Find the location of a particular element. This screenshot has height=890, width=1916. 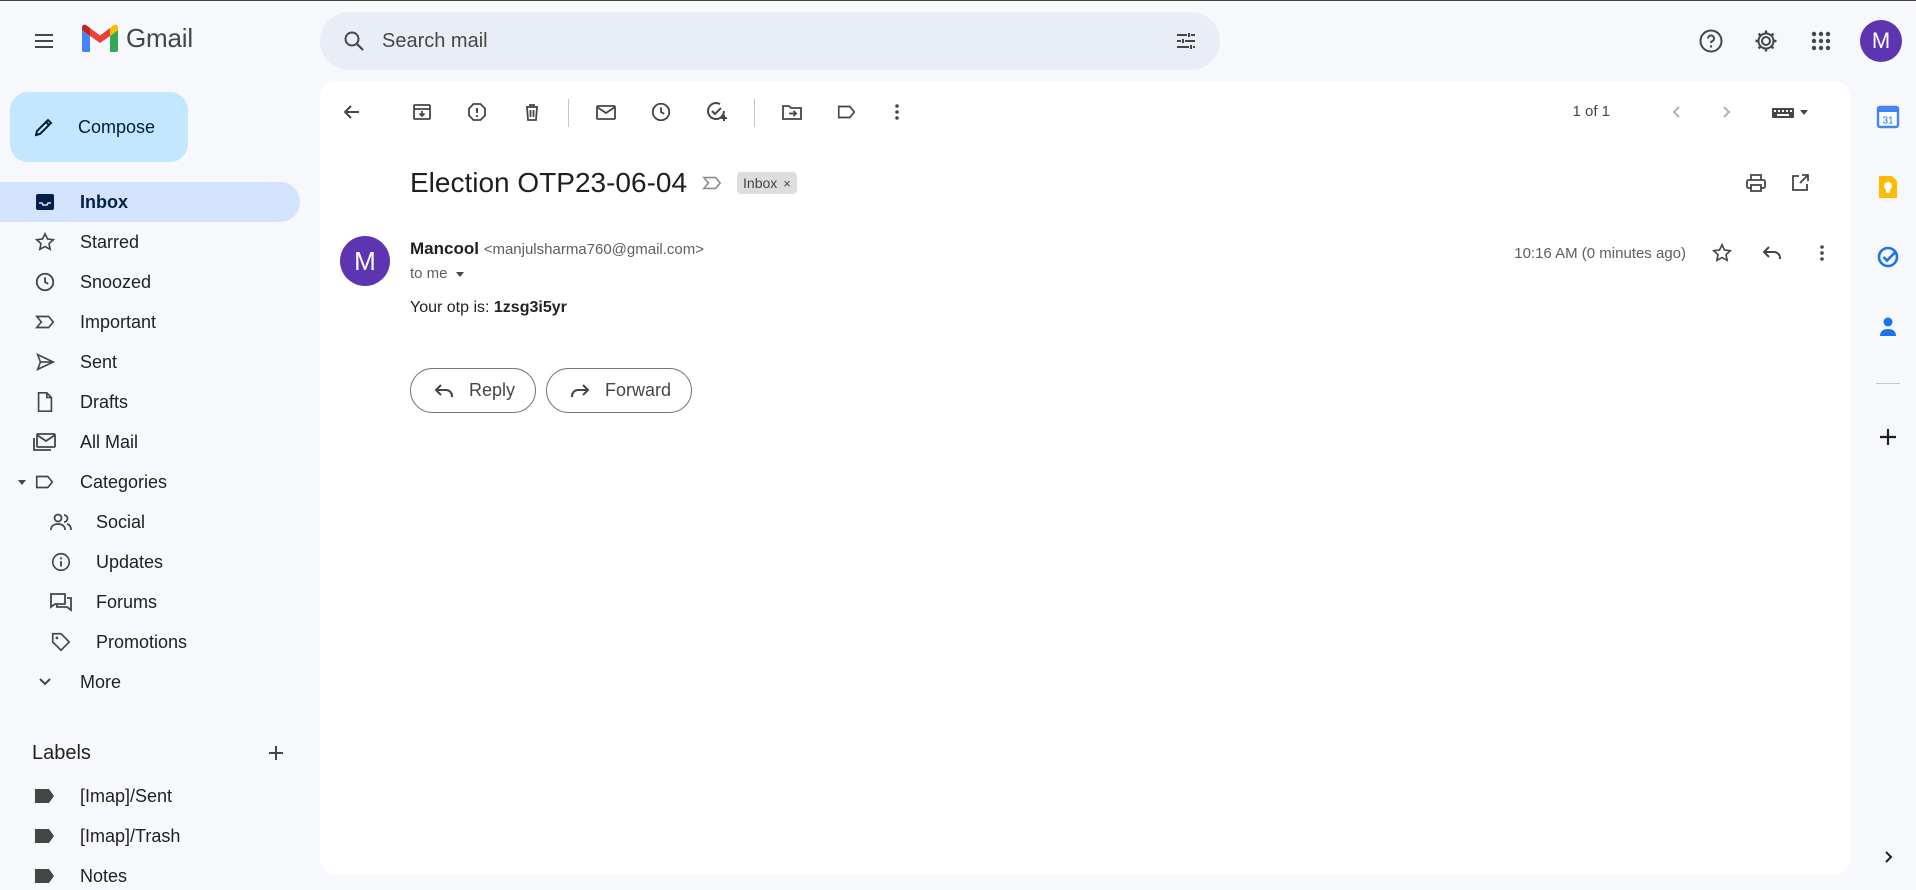

back-button is located at coordinates (352, 112).